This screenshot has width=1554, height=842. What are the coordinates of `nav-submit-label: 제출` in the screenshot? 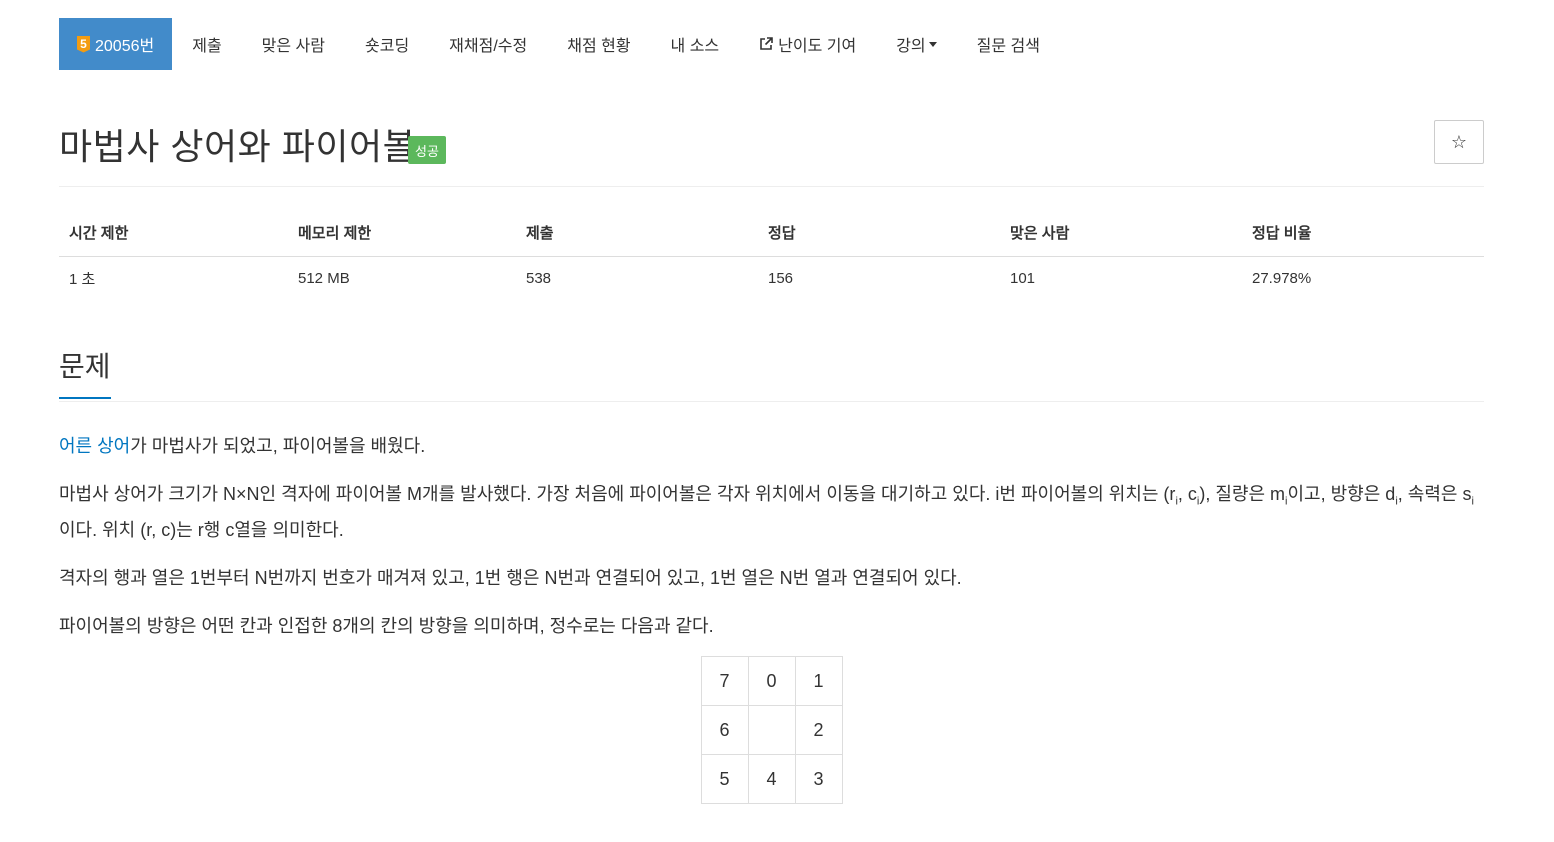 It's located at (207, 46).